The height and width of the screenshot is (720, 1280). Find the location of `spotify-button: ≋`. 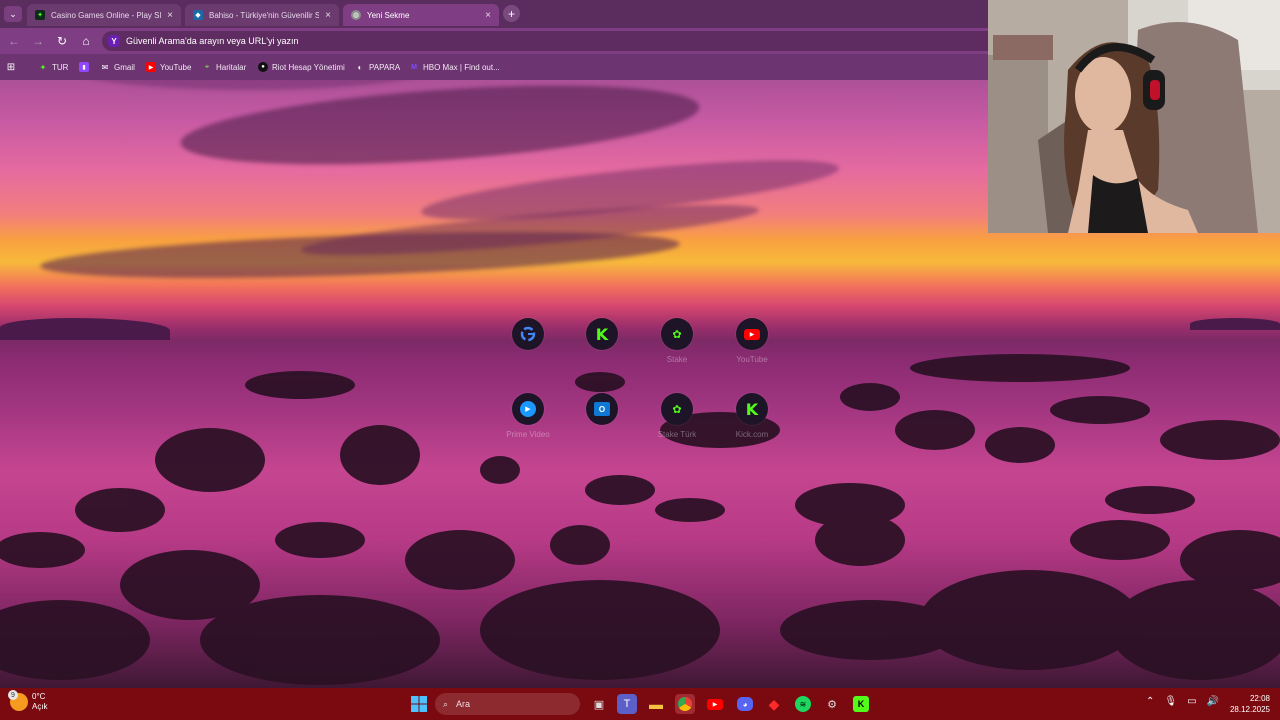

spotify-button: ≋ is located at coordinates (803, 704).